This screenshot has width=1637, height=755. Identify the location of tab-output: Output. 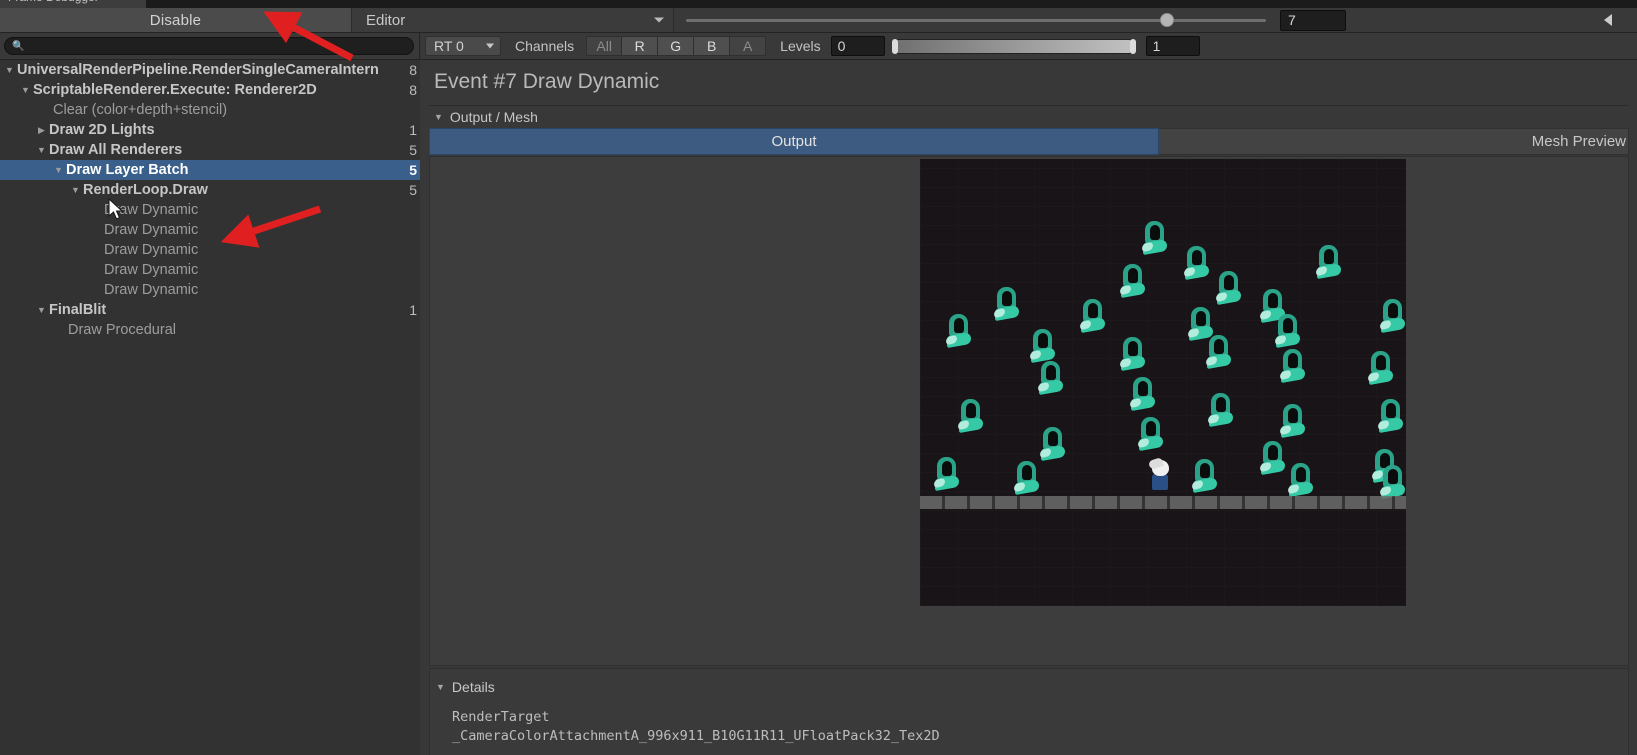
(794, 141).